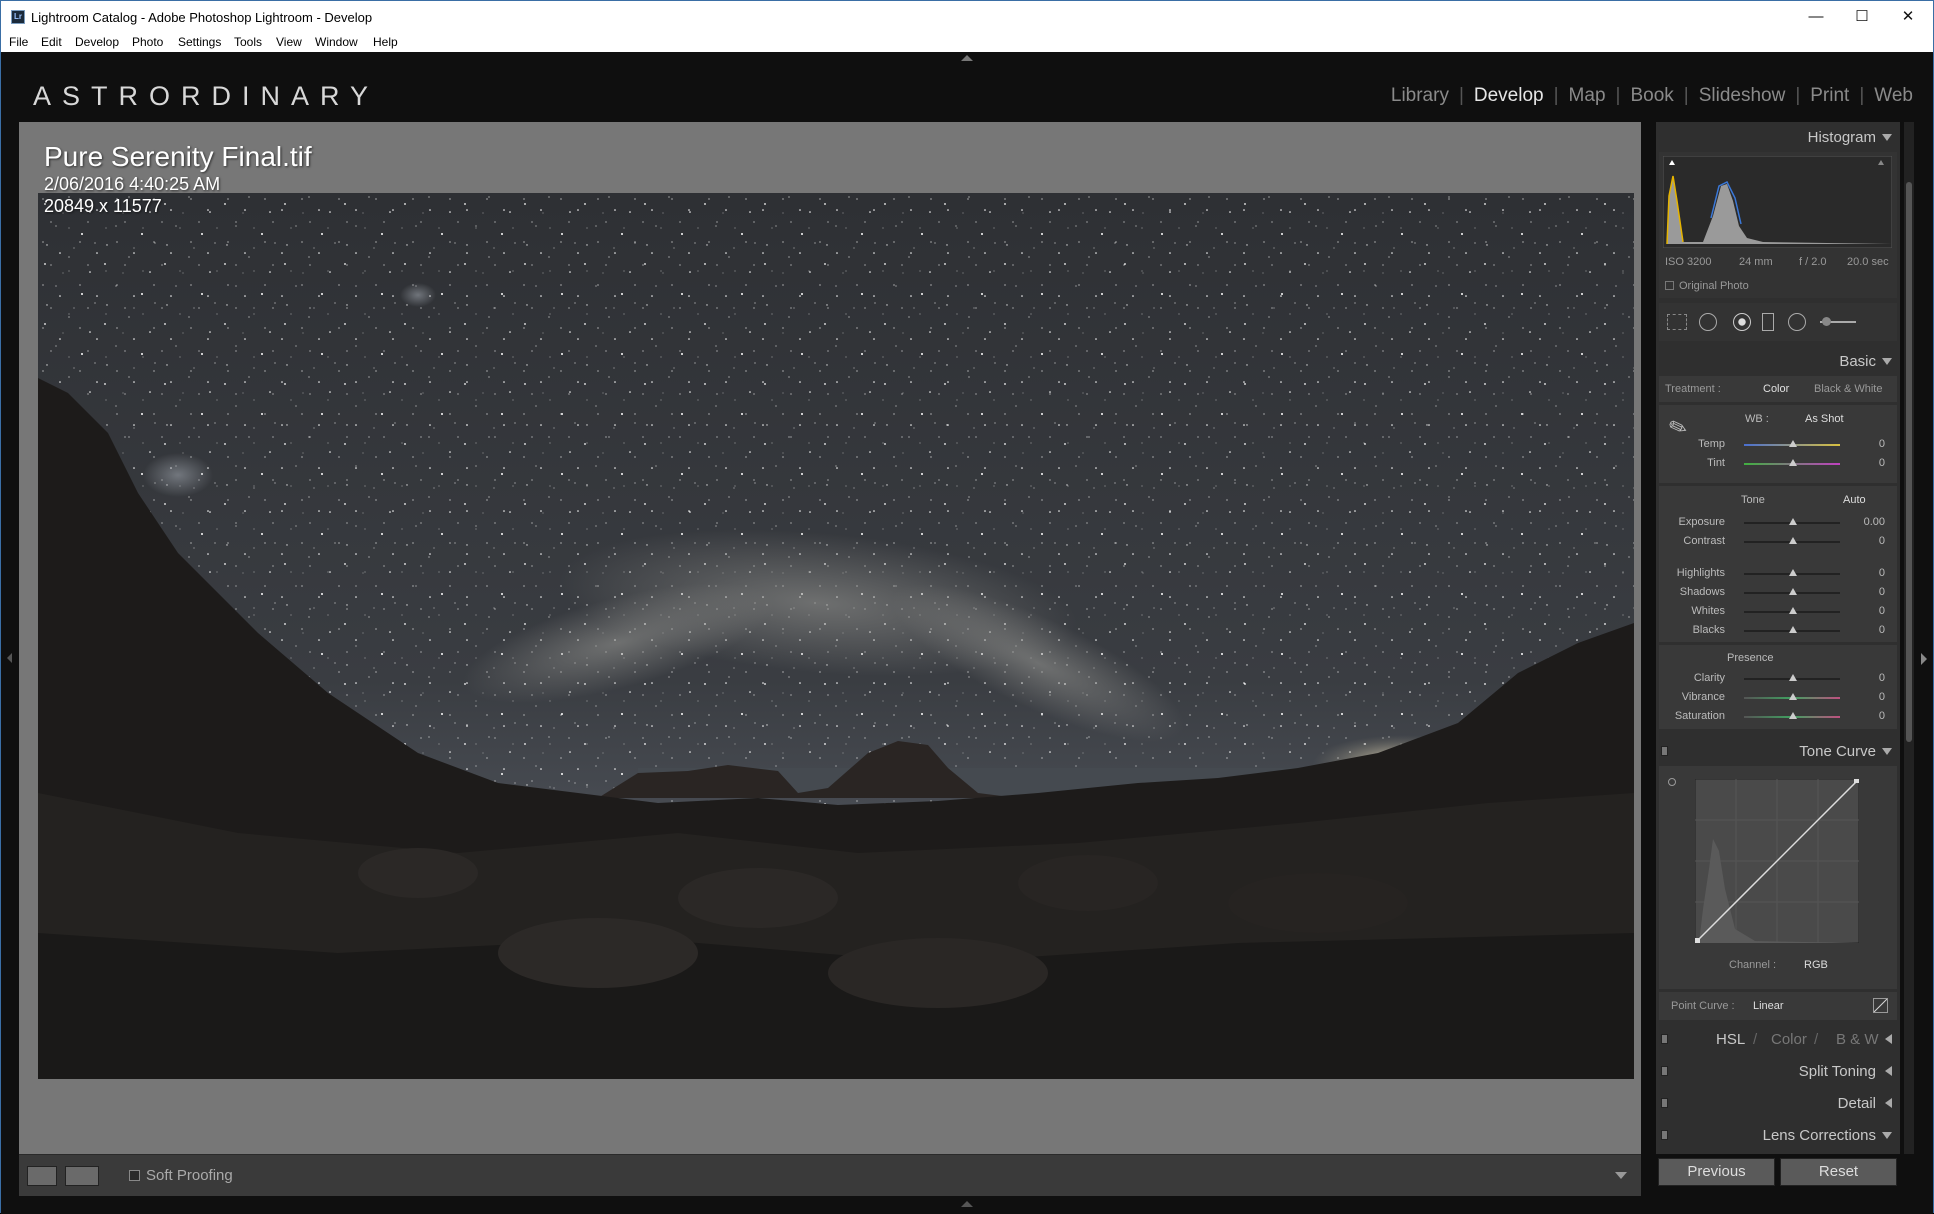 This screenshot has height=1214, width=1934. What do you see at coordinates (1882, 573) in the screenshot?
I see `highlights-value: 0` at bounding box center [1882, 573].